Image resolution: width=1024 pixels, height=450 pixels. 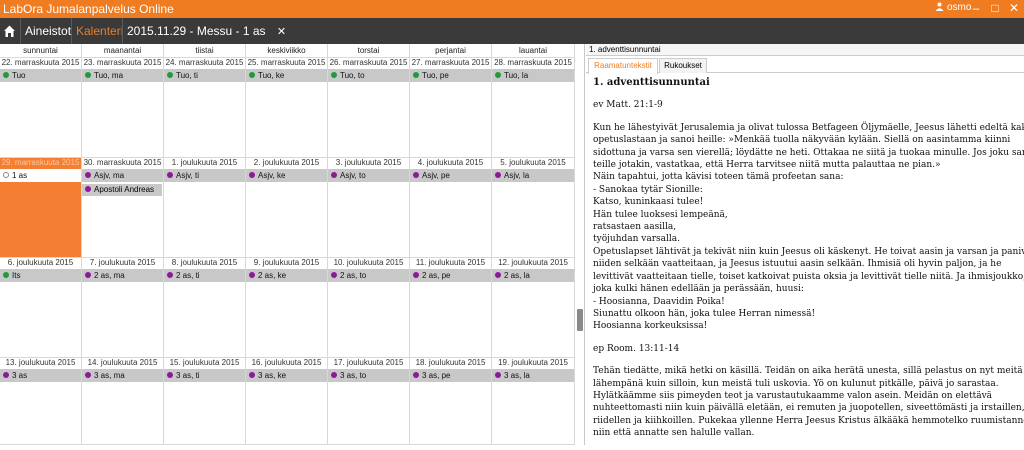 What do you see at coordinates (450, 275) in the screenshot?
I see `calendar-event: 2 as, pe` at bounding box center [450, 275].